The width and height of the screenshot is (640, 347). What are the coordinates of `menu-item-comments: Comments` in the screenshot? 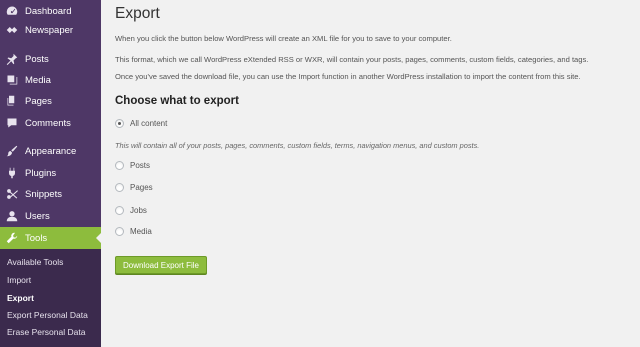 It's located at (50, 123).